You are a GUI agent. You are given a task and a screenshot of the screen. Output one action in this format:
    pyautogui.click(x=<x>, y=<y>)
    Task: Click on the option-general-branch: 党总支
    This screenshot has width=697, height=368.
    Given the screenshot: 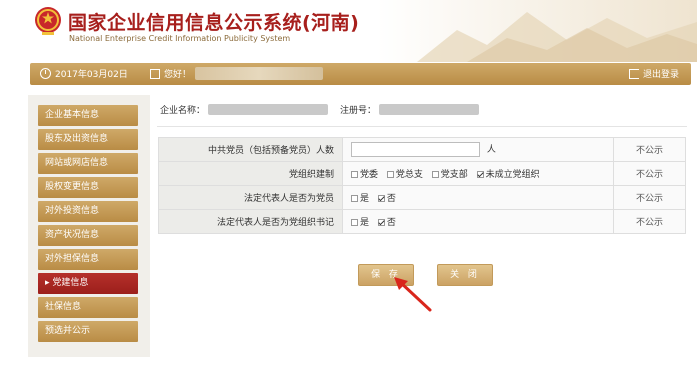 What is the action you would take?
    pyautogui.click(x=404, y=175)
    